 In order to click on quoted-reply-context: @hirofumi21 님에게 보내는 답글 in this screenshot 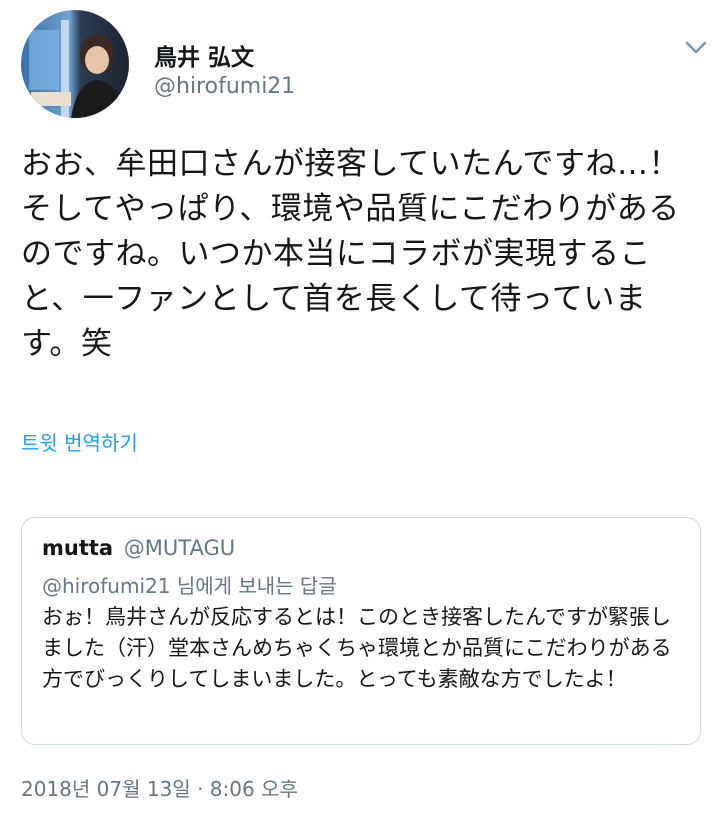, I will do `click(189, 586)`.